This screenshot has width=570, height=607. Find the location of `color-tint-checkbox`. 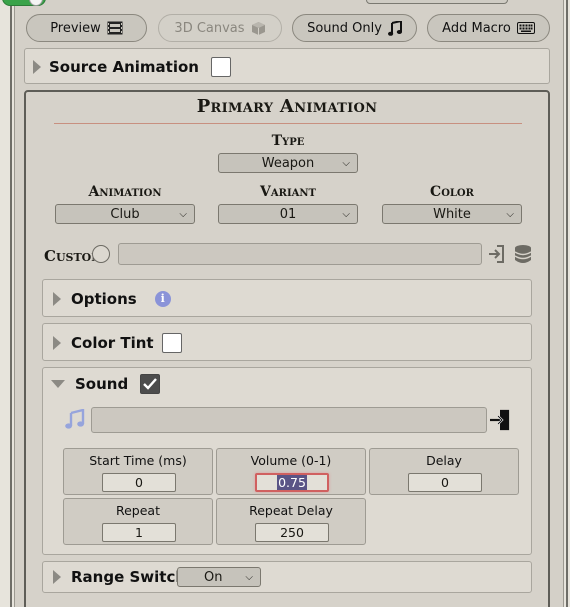

color-tint-checkbox is located at coordinates (171, 343).